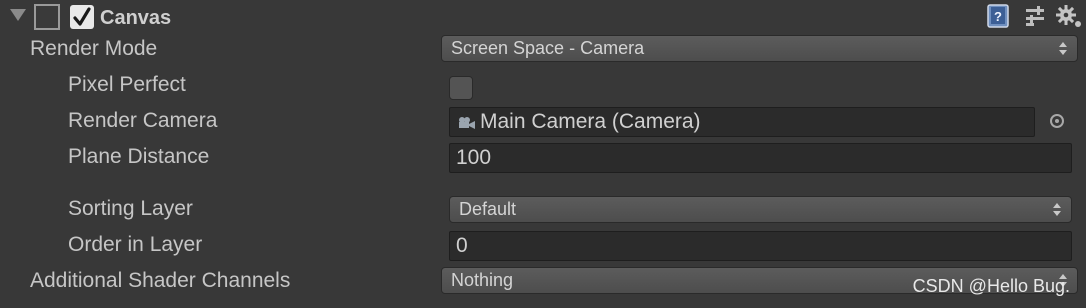 The image size is (1086, 308). I want to click on object-picker-target-icon, so click(1057, 121).